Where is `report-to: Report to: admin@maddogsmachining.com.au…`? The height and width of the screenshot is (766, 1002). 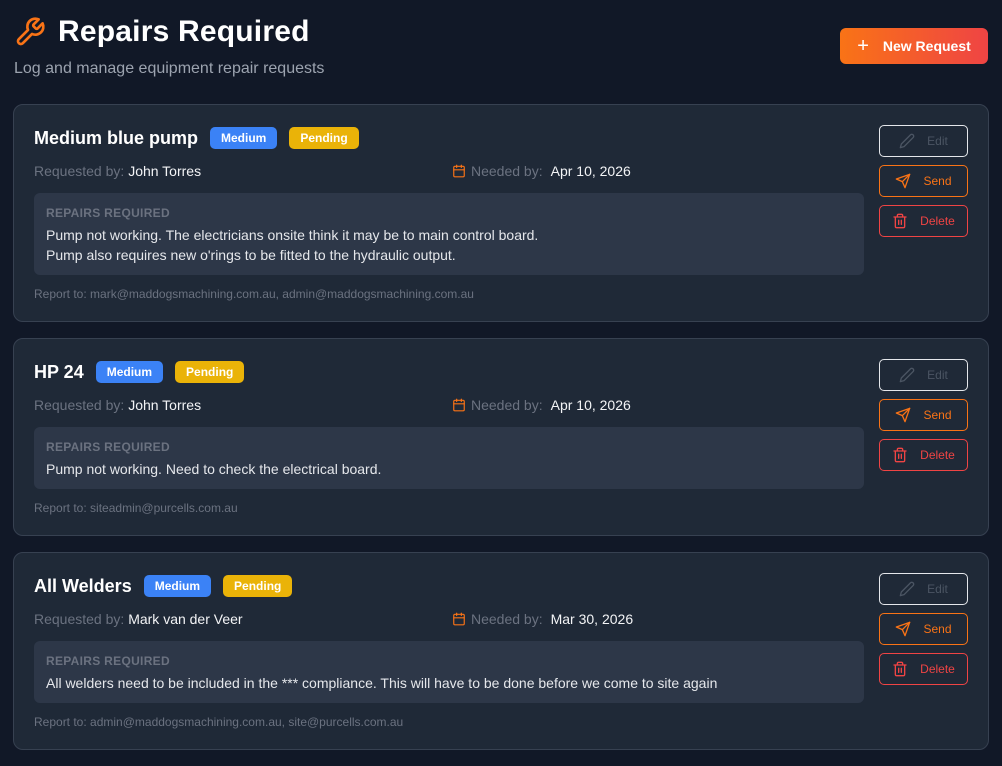
report-to: Report to: admin@maddogsmachining.com.au… is located at coordinates (218, 722).